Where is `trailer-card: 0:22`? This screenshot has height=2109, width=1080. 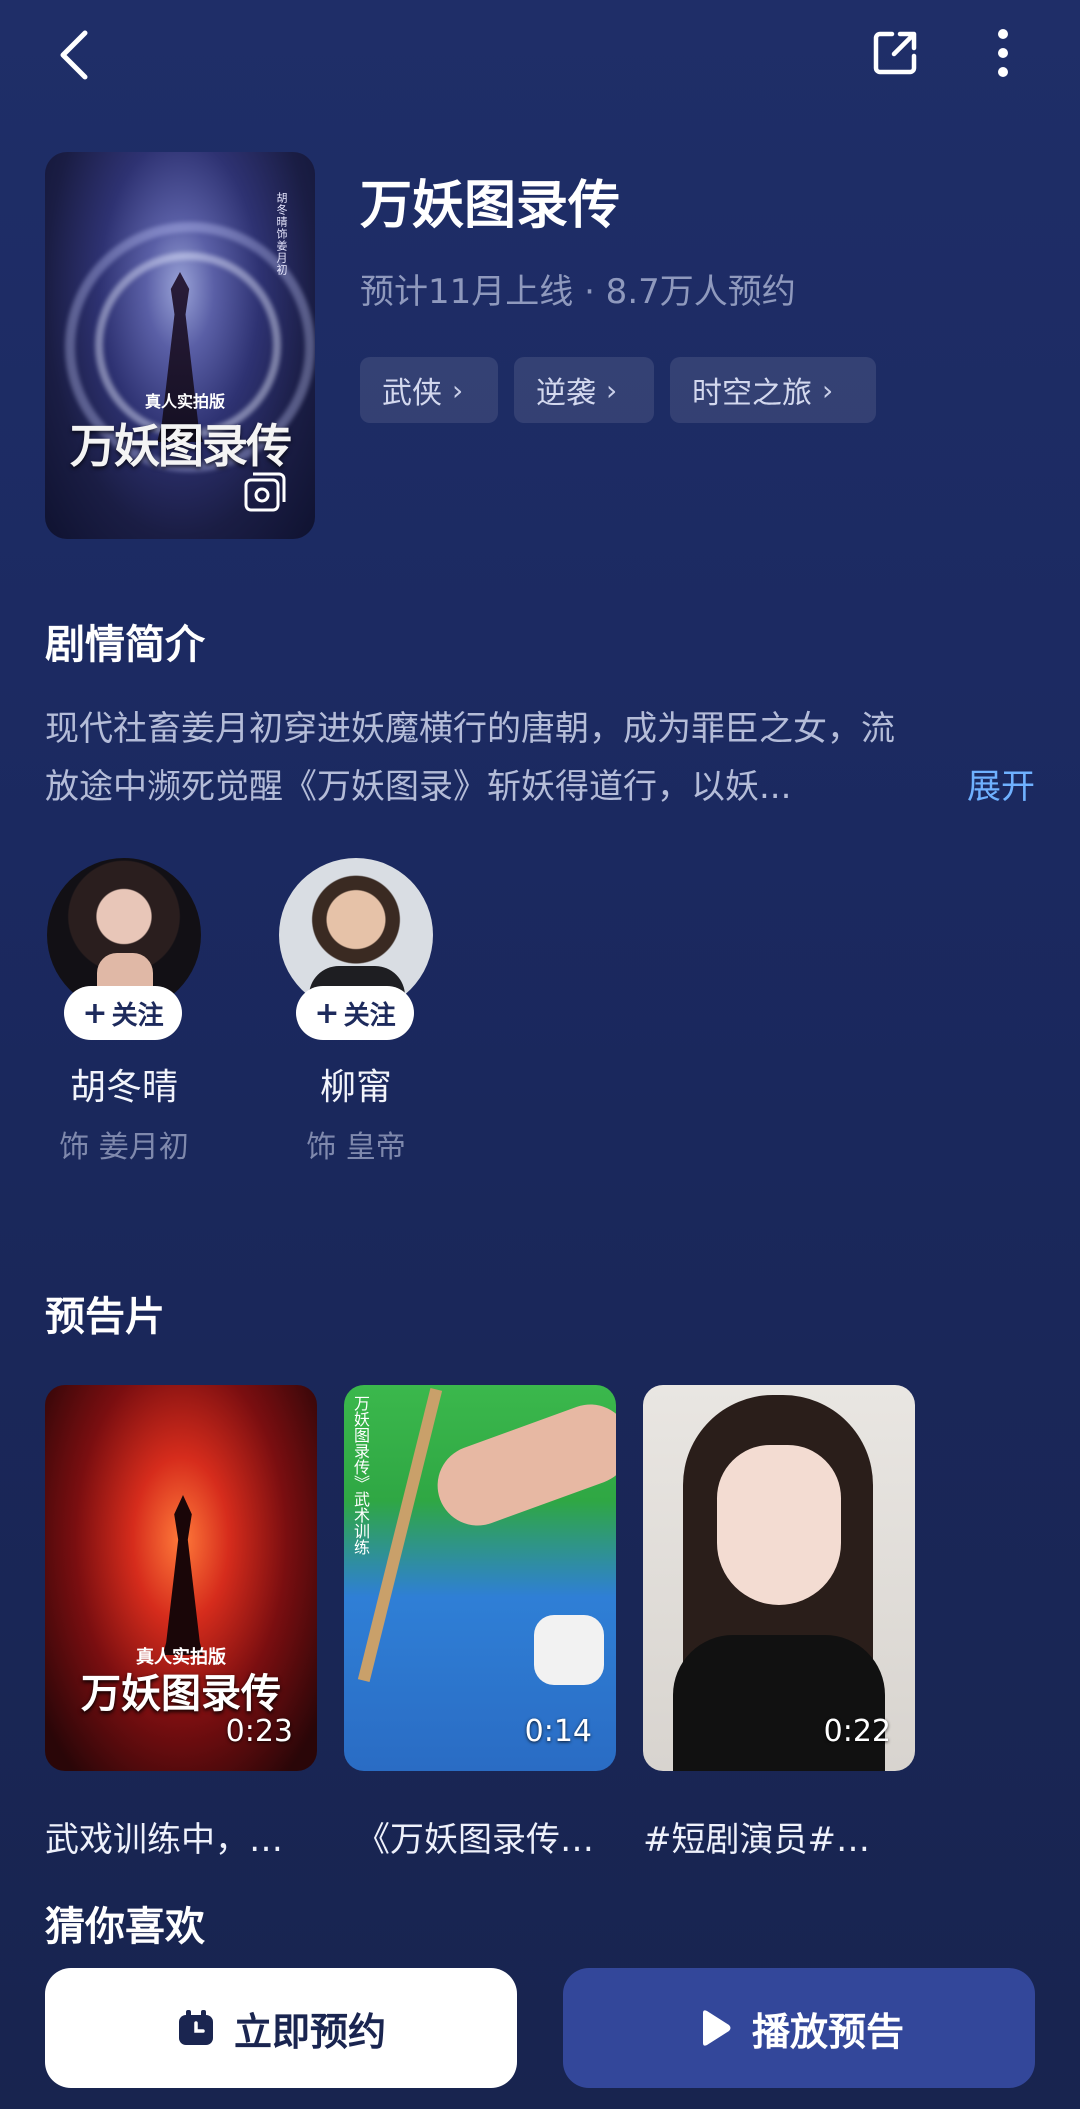
trailer-card: 0:22 is located at coordinates (779, 1578).